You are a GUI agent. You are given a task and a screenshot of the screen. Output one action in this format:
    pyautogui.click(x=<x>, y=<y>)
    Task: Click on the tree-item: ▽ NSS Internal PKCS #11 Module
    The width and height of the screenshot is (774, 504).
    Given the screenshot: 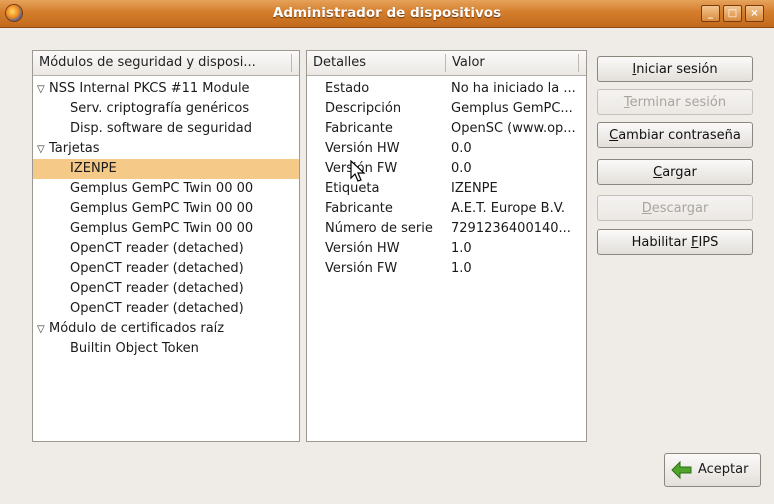 What is the action you would take?
    pyautogui.click(x=166, y=89)
    